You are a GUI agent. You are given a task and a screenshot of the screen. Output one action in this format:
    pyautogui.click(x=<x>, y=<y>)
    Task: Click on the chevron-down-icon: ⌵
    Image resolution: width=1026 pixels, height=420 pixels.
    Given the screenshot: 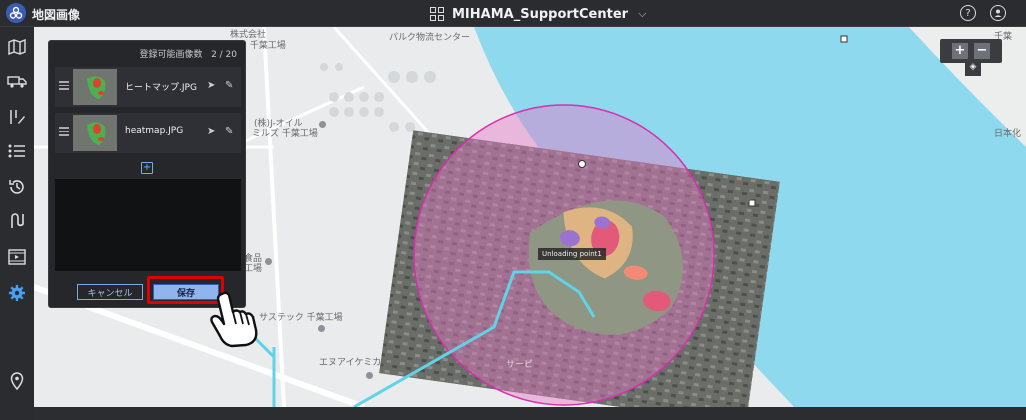 What is the action you would take?
    pyautogui.click(x=642, y=13)
    